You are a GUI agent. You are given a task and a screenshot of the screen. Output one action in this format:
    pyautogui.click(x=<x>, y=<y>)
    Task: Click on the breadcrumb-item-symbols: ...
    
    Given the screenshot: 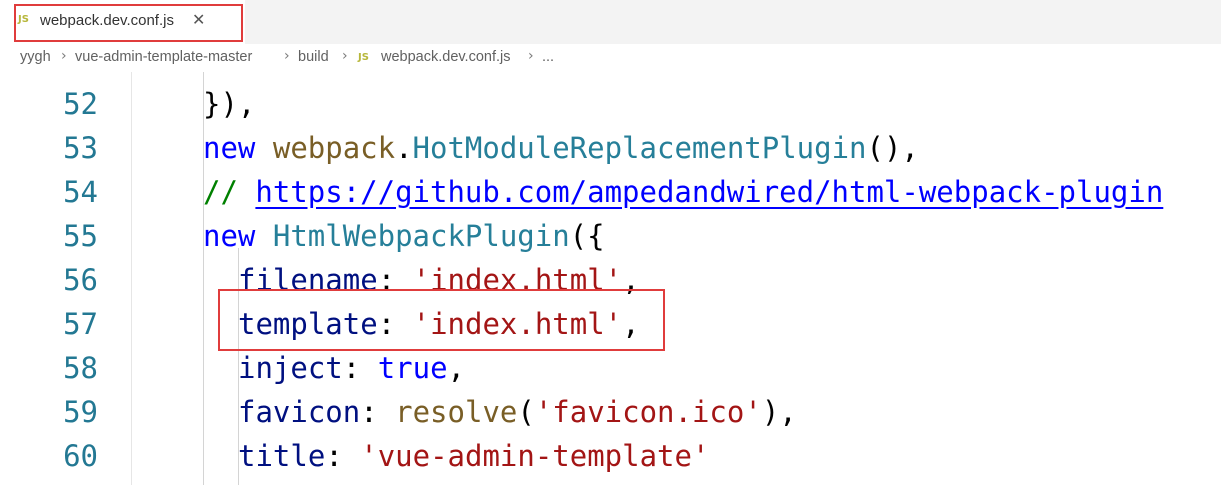 What is the action you would take?
    pyautogui.click(x=548, y=57)
    